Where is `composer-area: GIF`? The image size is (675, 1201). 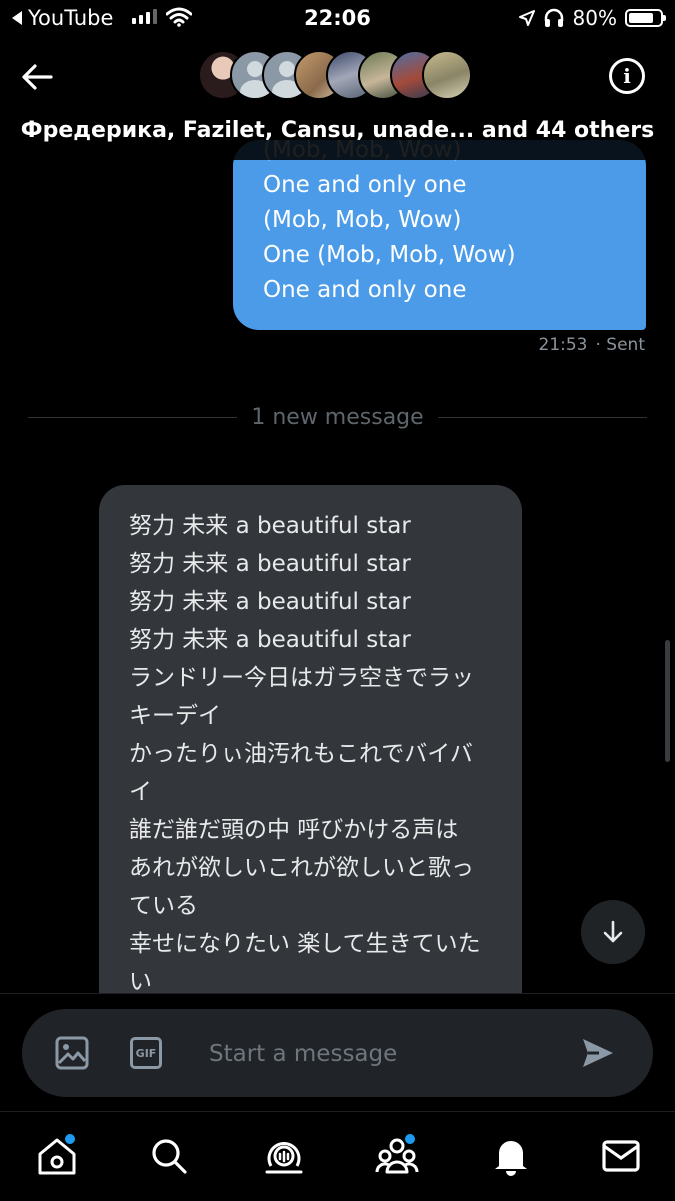 composer-area: GIF is located at coordinates (337, 1052).